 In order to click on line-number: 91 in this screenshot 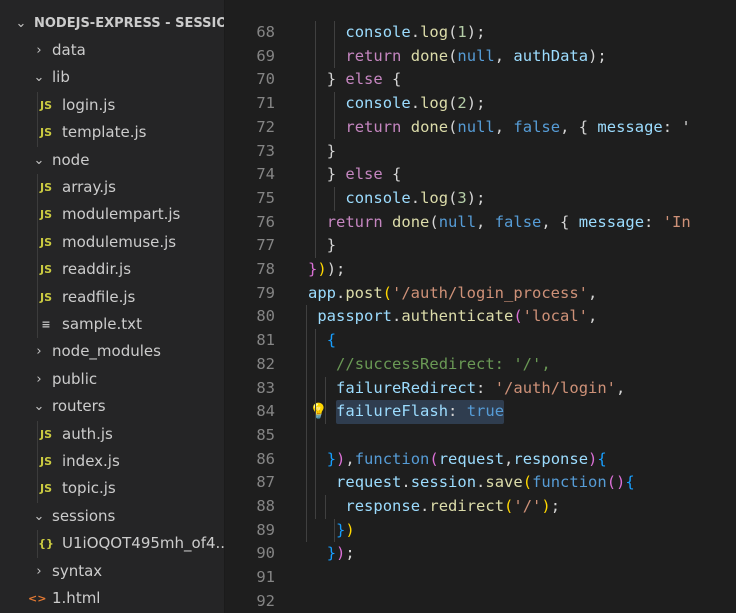, I will do `click(265, 577)`.